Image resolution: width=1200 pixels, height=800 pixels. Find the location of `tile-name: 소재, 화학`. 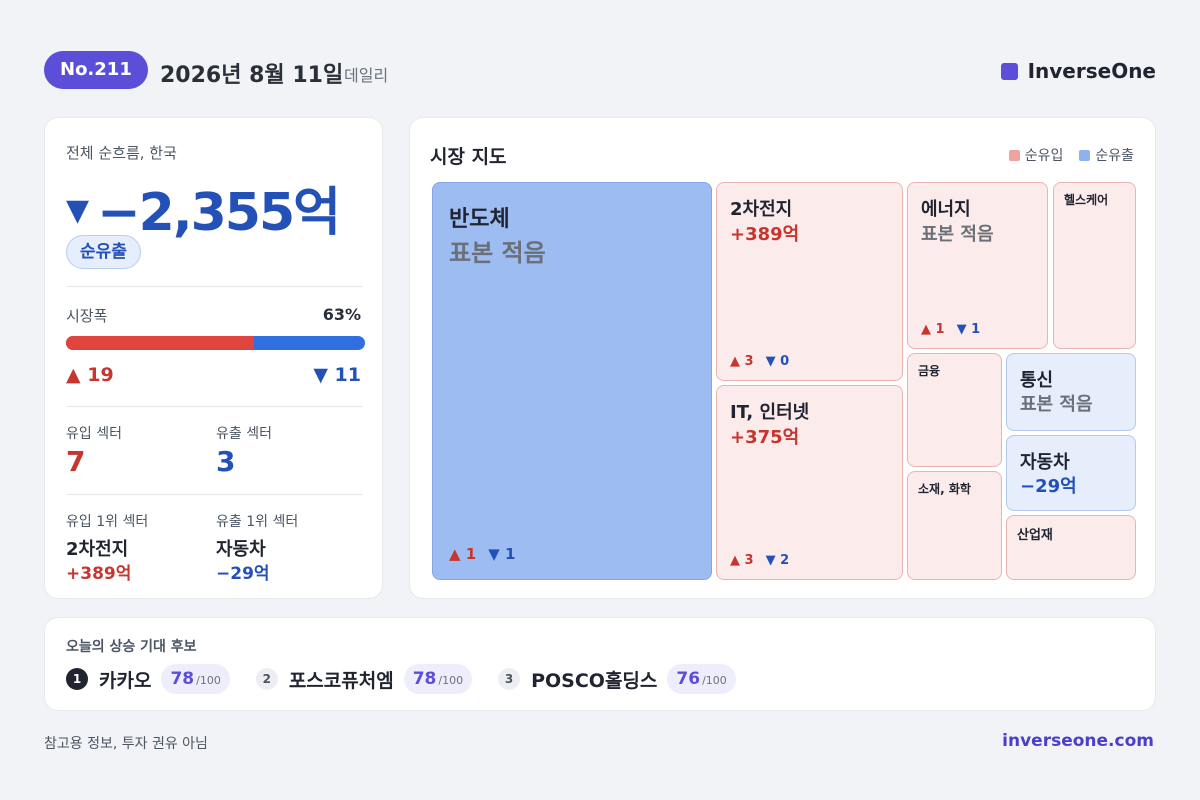

tile-name: 소재, 화학 is located at coordinates (944, 489).